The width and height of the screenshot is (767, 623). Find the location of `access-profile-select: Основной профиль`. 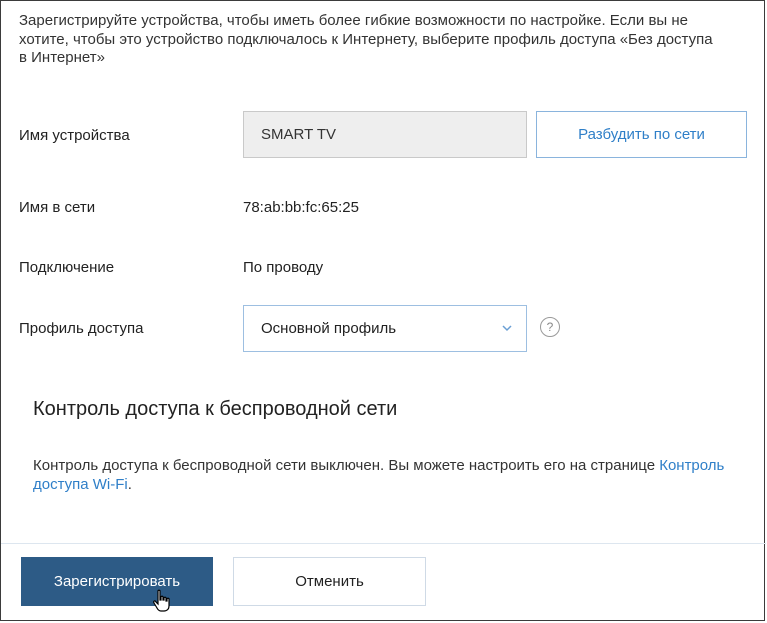

access-profile-select: Основной профиль is located at coordinates (385, 328).